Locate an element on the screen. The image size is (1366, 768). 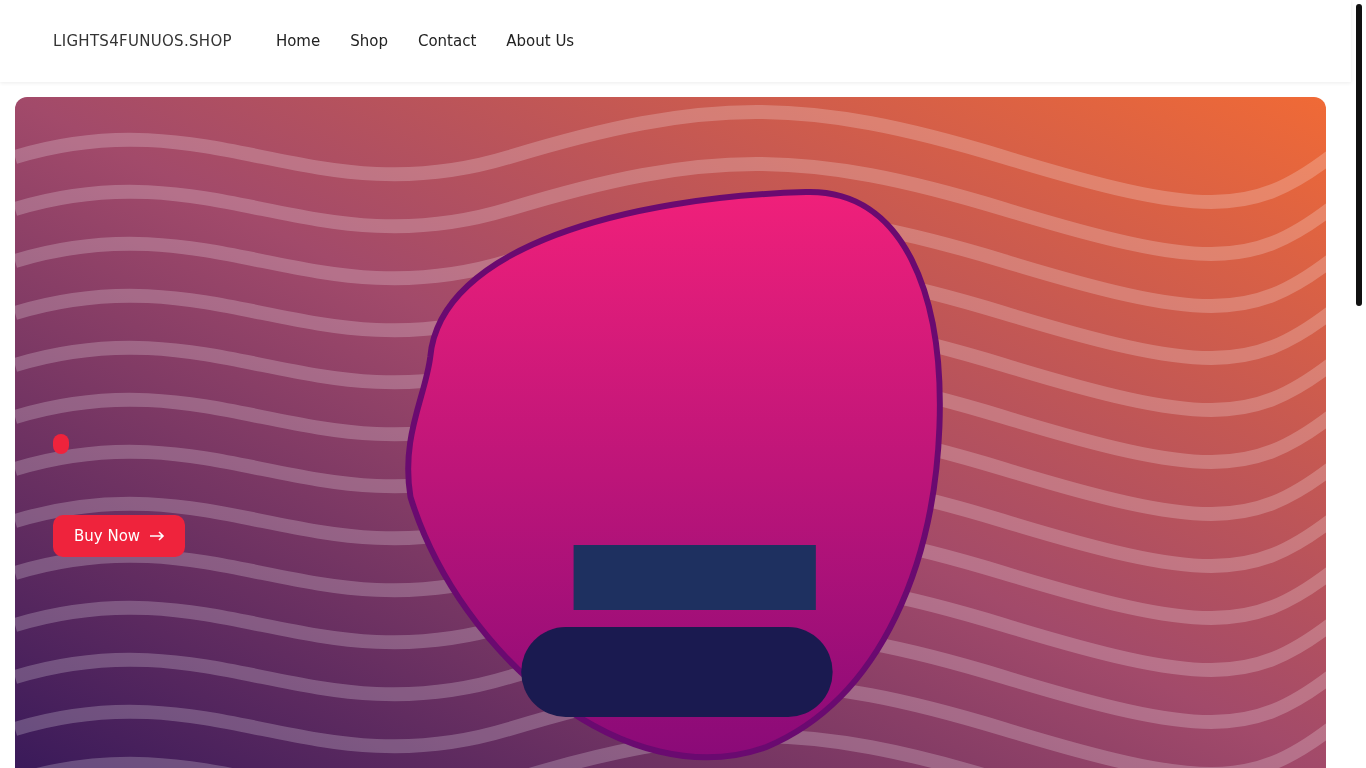
buy-now-button: Buy Now is located at coordinates (119, 536).